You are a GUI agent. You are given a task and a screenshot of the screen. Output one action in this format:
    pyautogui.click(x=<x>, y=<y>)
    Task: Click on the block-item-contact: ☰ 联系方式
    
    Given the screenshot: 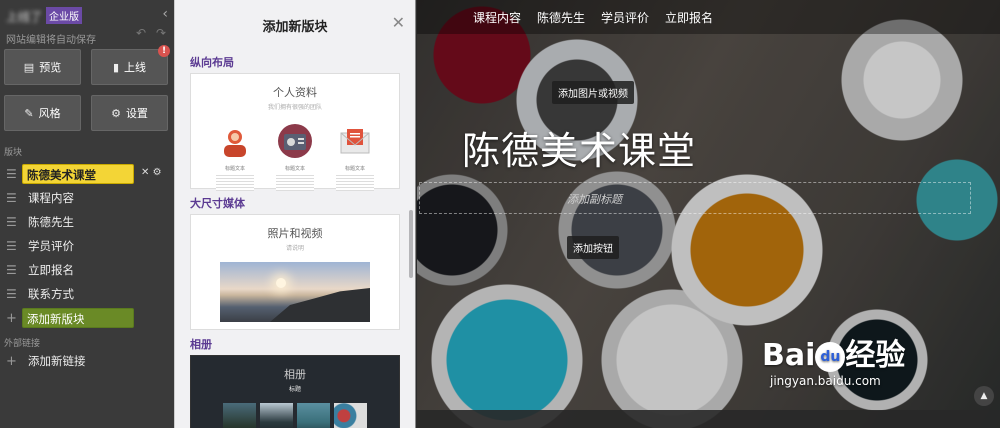 What is the action you would take?
    pyautogui.click(x=87, y=294)
    